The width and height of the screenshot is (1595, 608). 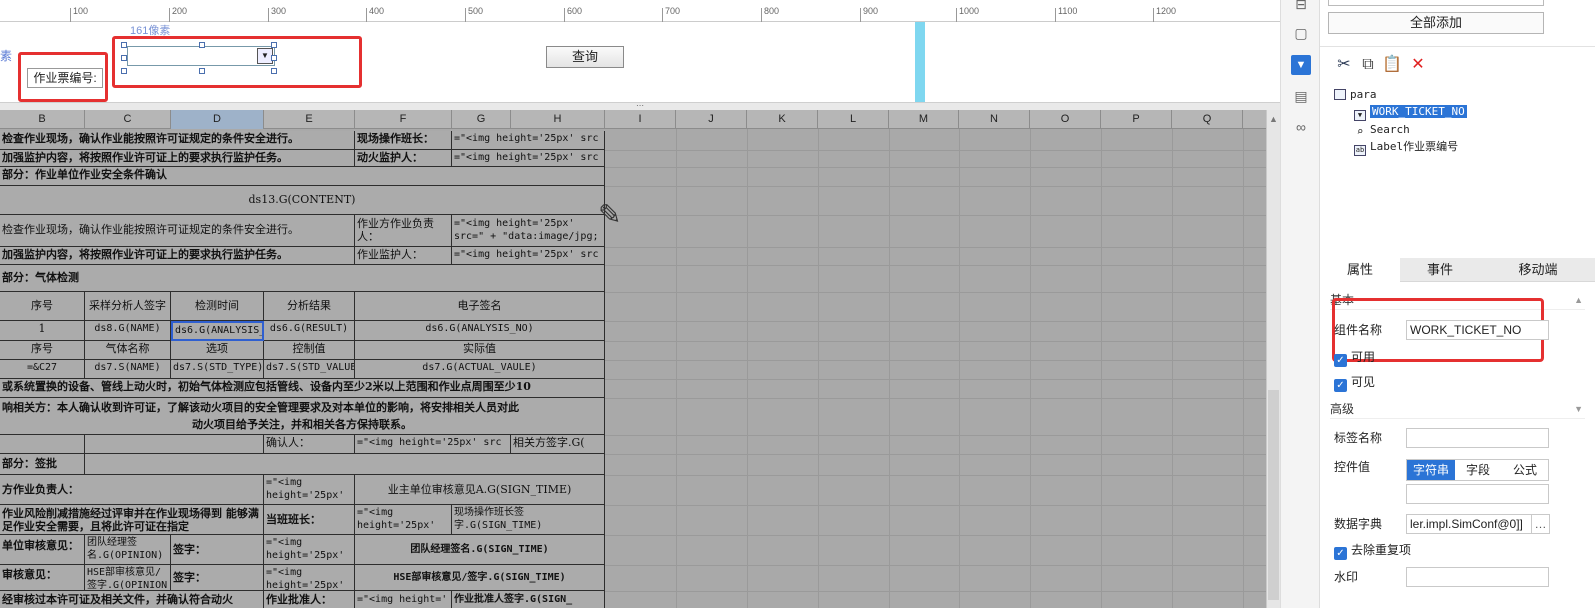 What do you see at coordinates (403, 158) in the screenshot?
I see `table-cell: 动火监护人：` at bounding box center [403, 158].